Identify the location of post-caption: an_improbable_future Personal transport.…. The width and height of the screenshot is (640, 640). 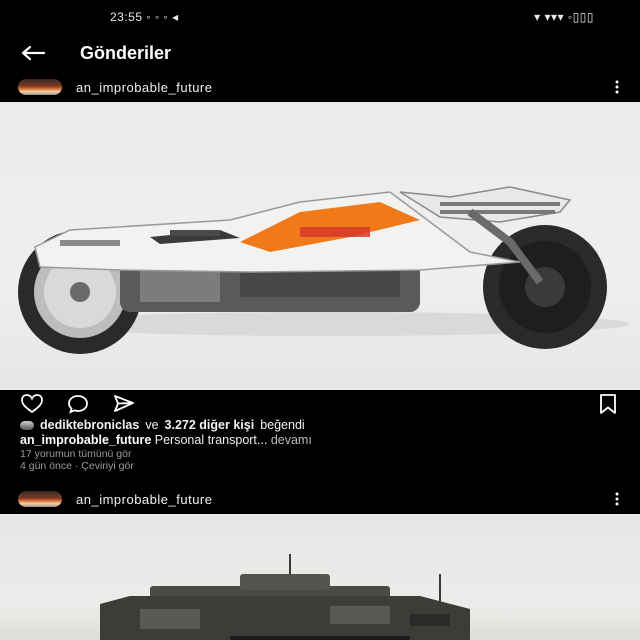
(320, 440).